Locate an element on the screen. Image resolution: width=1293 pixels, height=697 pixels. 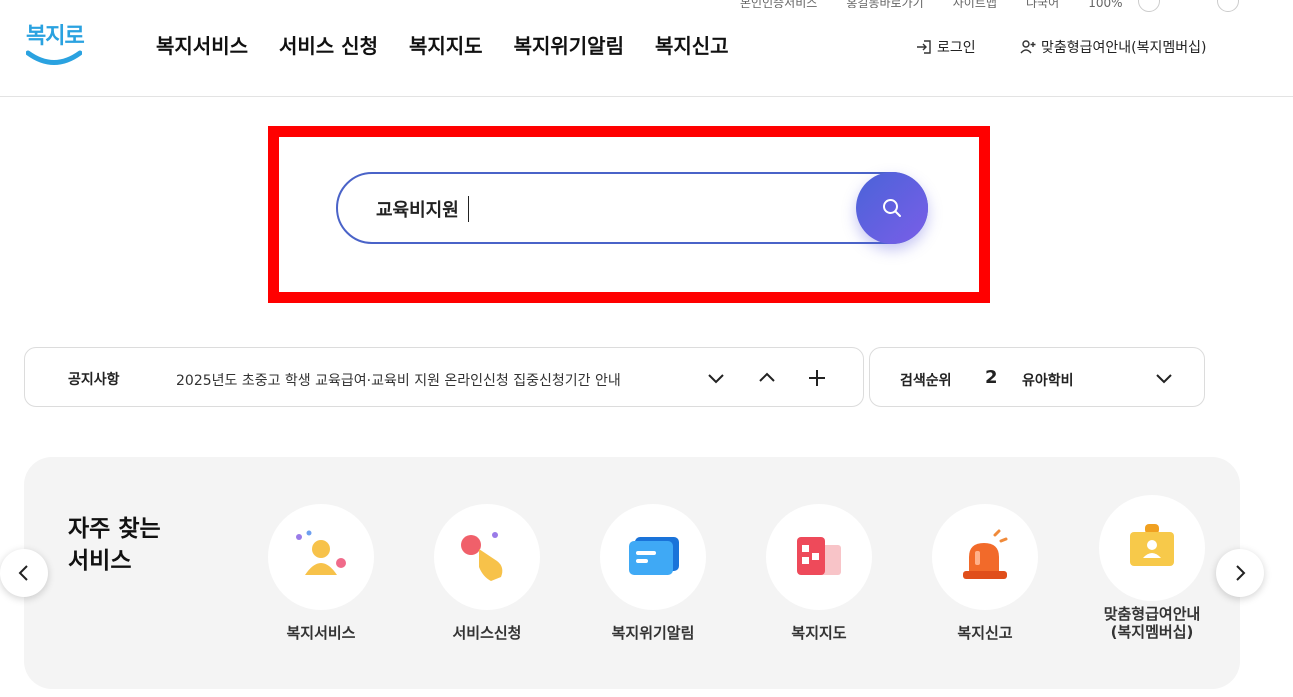
label-line: 맞춤형급여안내 is located at coordinates (1152, 614).